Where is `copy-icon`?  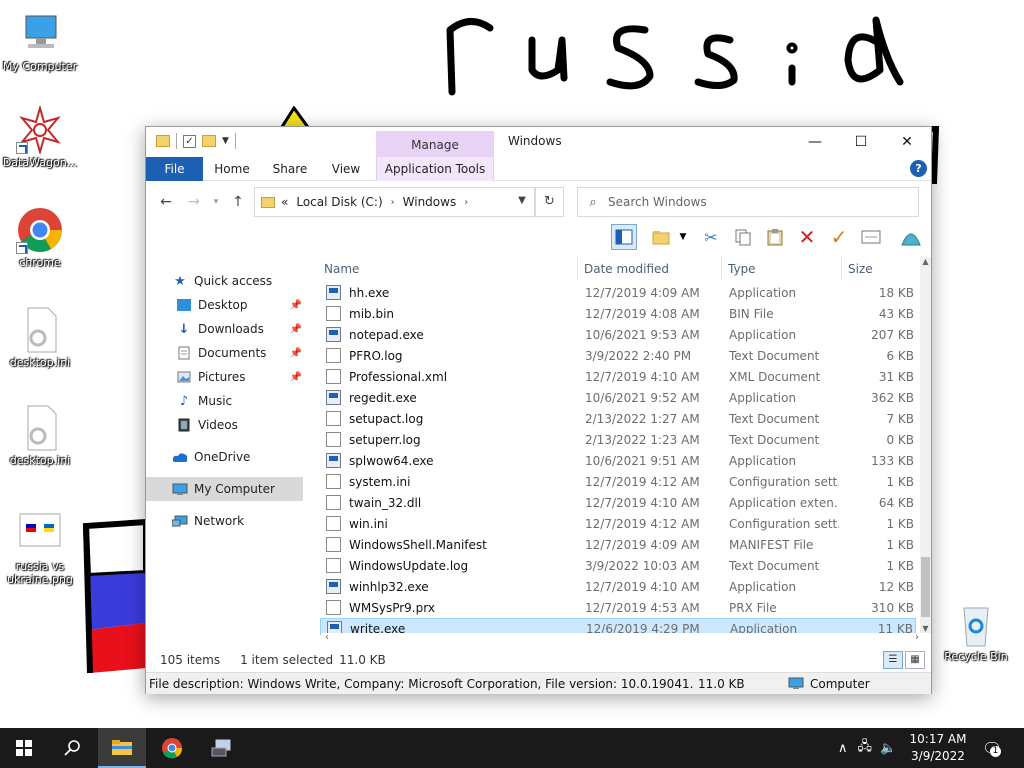
copy-icon is located at coordinates (743, 237).